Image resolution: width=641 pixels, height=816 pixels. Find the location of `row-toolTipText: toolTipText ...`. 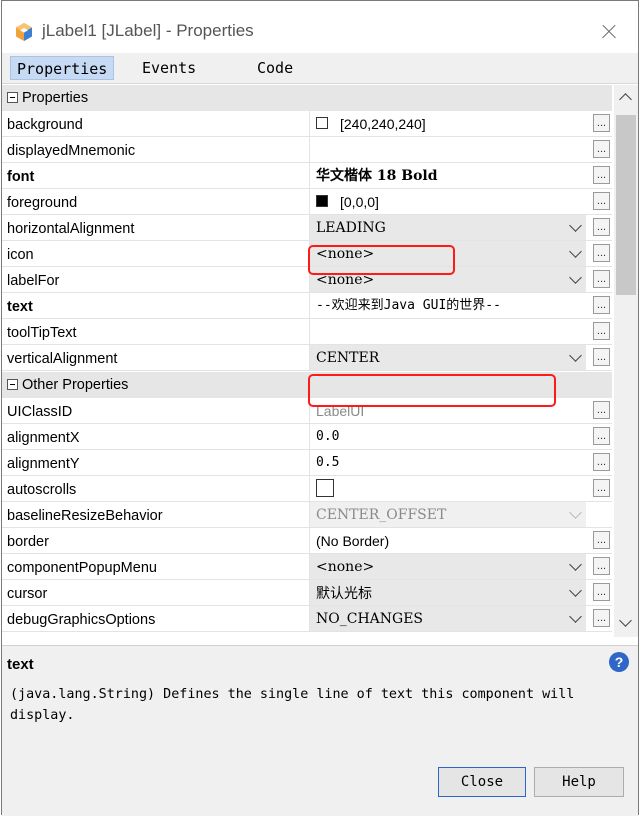

row-toolTipText: toolTipText ... is located at coordinates (307, 332).